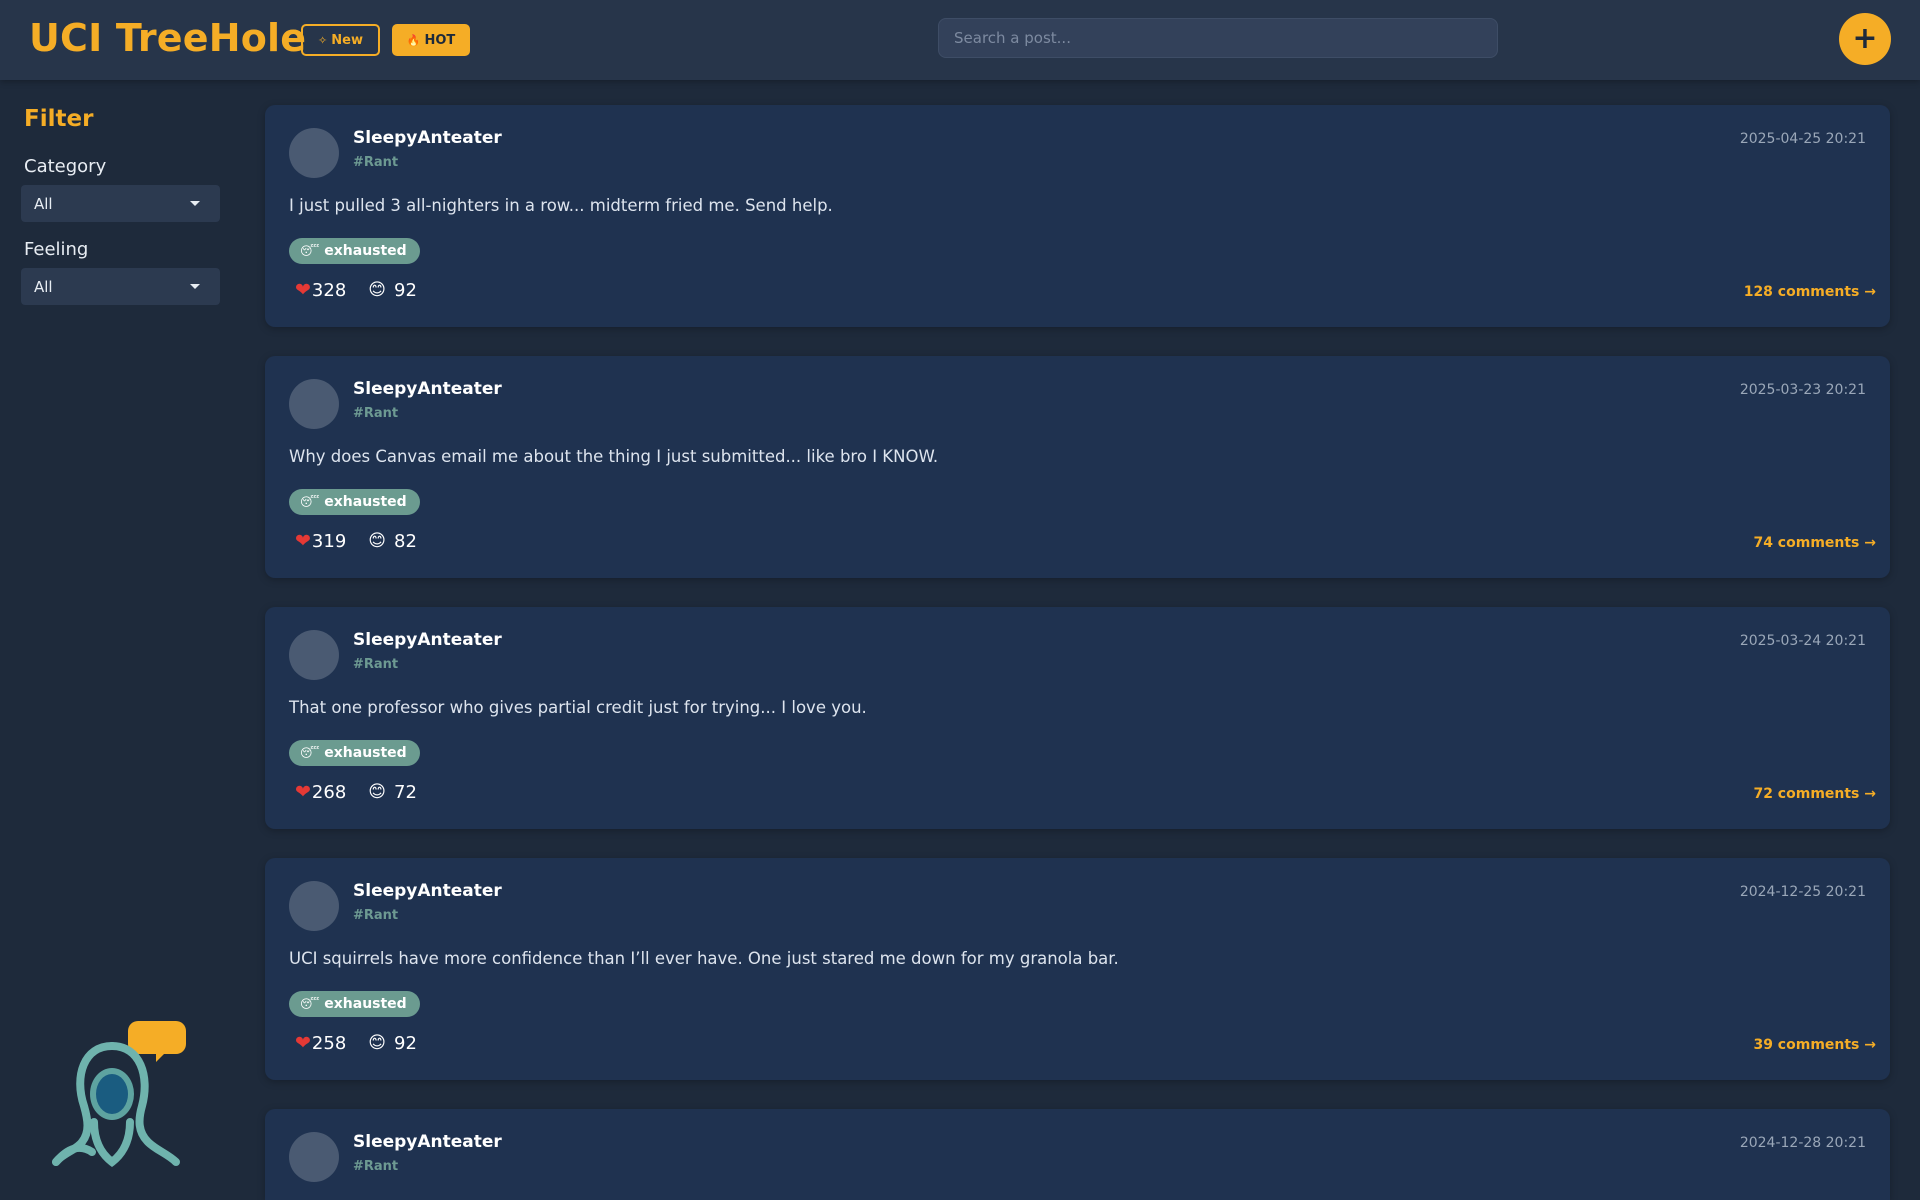 The height and width of the screenshot is (1200, 1920). I want to click on post-timestamp: 2025-03-24 20:21, so click(1802, 641).